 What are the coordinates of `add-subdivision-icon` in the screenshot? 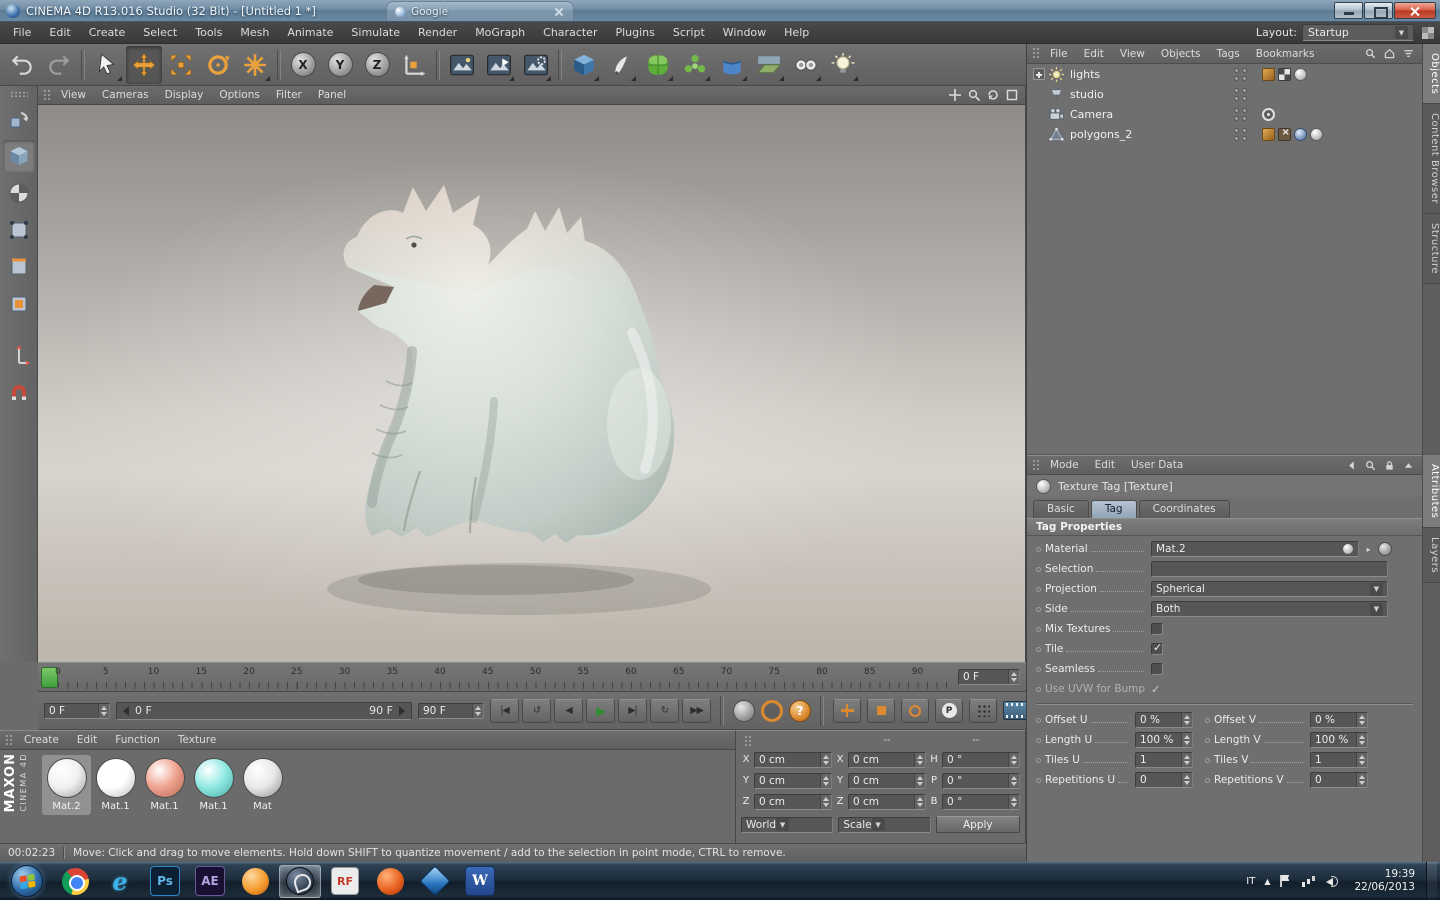 It's located at (658, 65).